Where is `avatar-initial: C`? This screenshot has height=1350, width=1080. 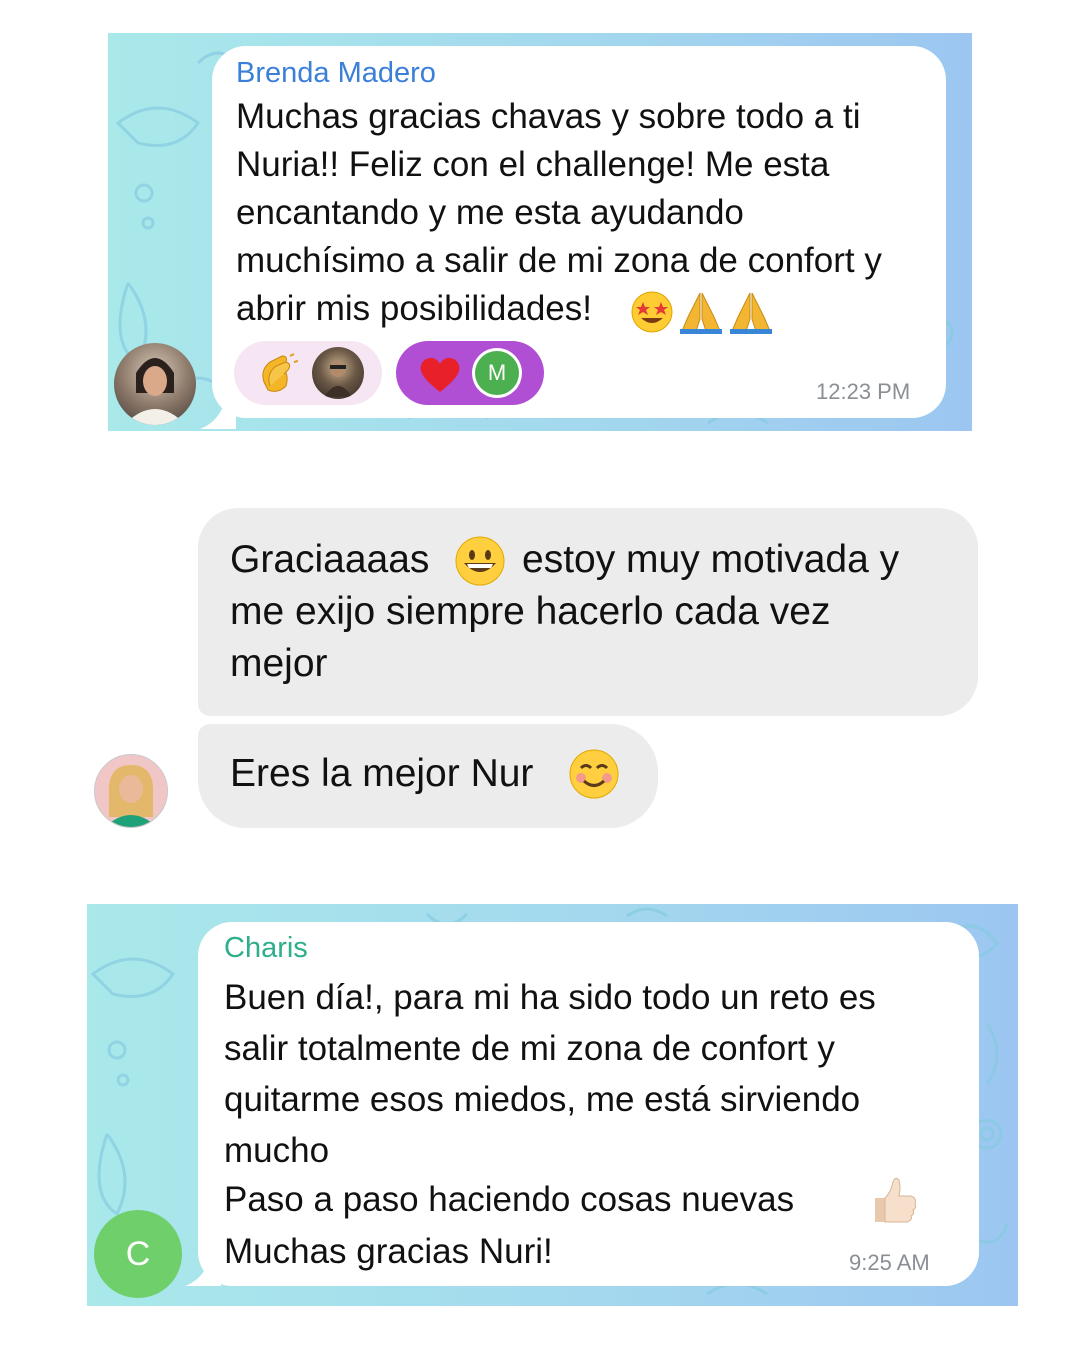
avatar-initial: C is located at coordinates (138, 1254).